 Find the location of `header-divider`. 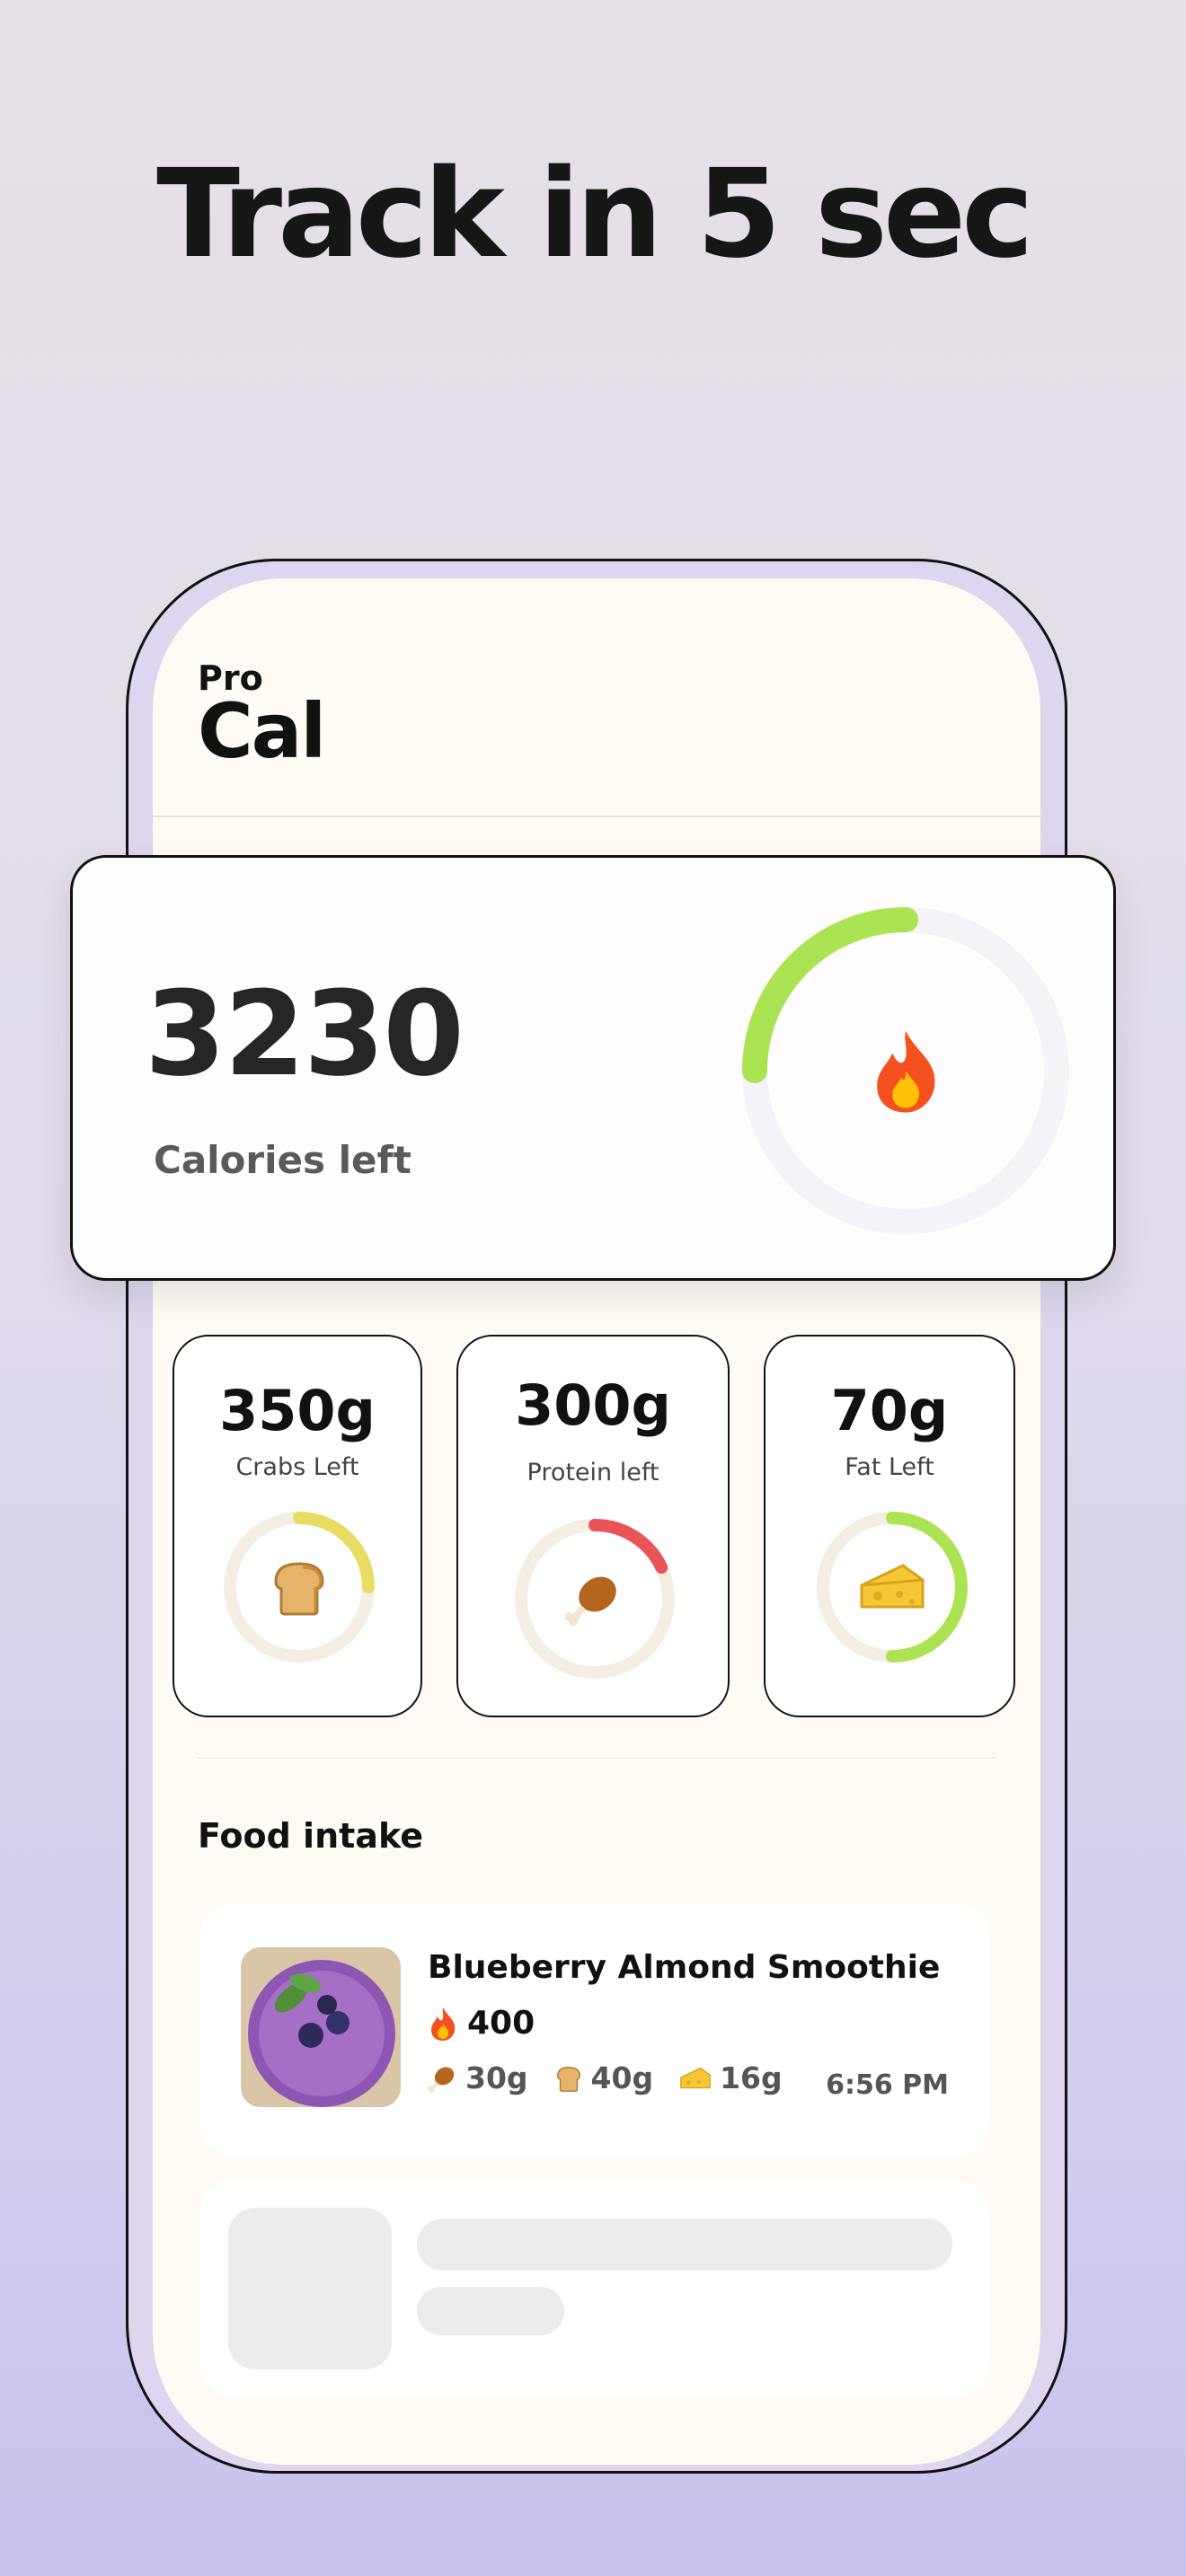

header-divider is located at coordinates (596, 816).